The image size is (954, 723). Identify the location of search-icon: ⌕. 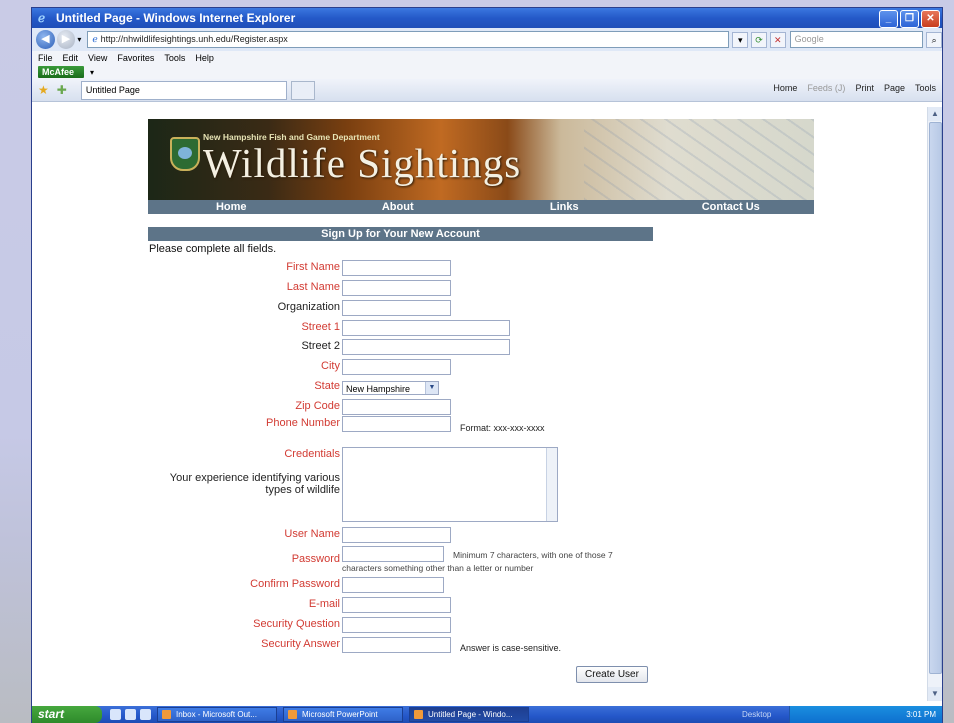
(934, 39).